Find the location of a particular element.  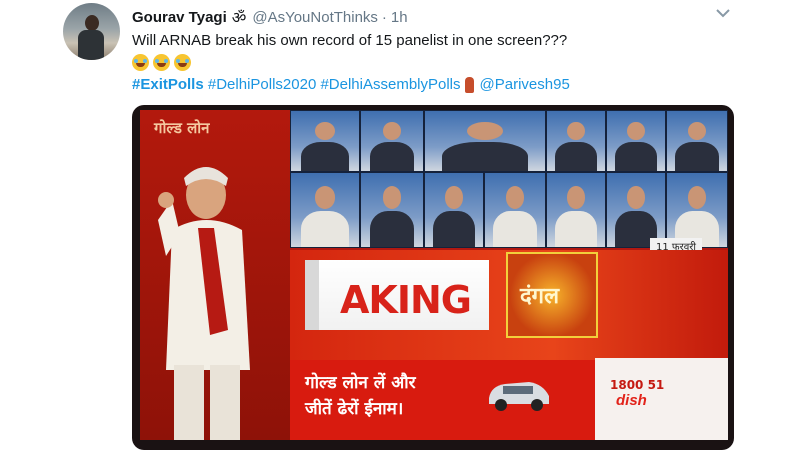

emoji-row is located at coordinates (163, 62).